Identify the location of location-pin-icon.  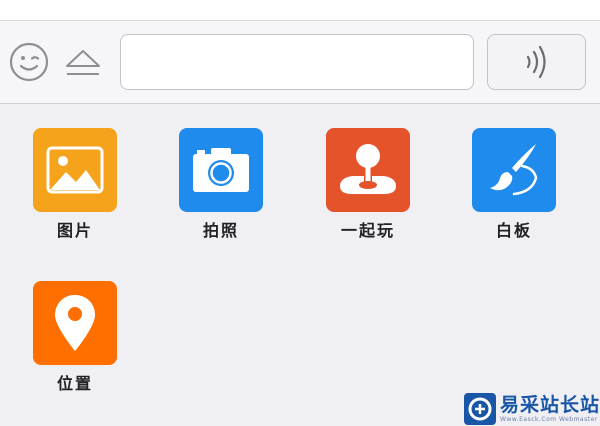
(75, 323).